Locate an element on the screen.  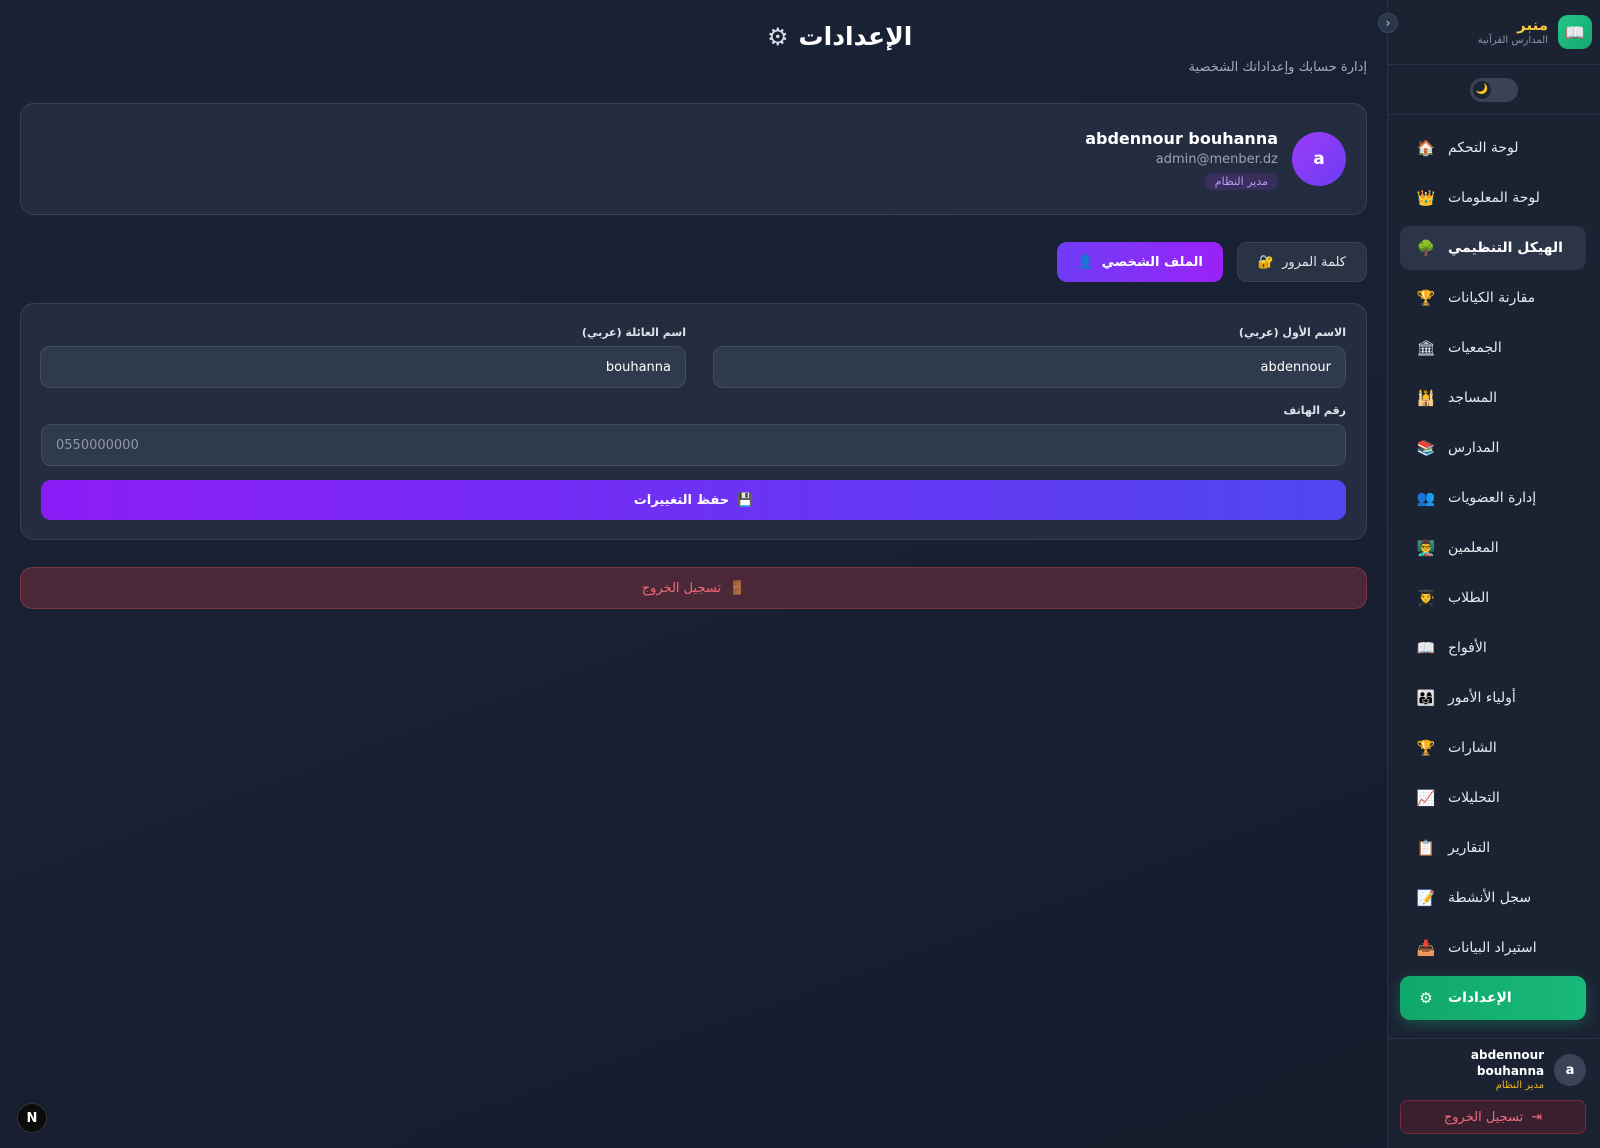
sidebar-item-groups: 📖 الأفواج is located at coordinates (1493, 648).